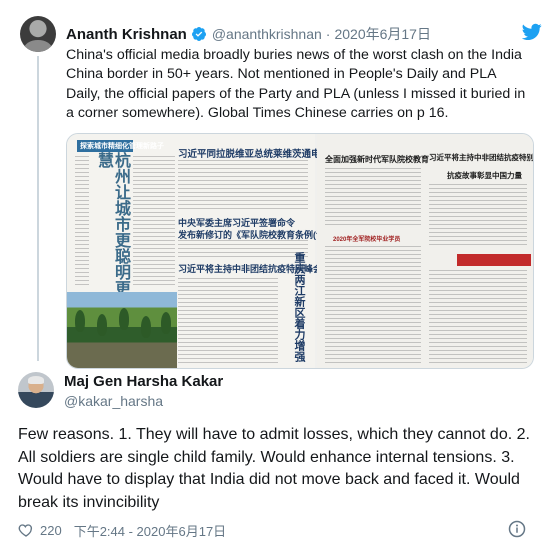 The width and height of the screenshot is (551, 558). Describe the element at coordinates (382, 34) in the screenshot. I see `quoted-tweet-date: 2020年6月17日` at that location.